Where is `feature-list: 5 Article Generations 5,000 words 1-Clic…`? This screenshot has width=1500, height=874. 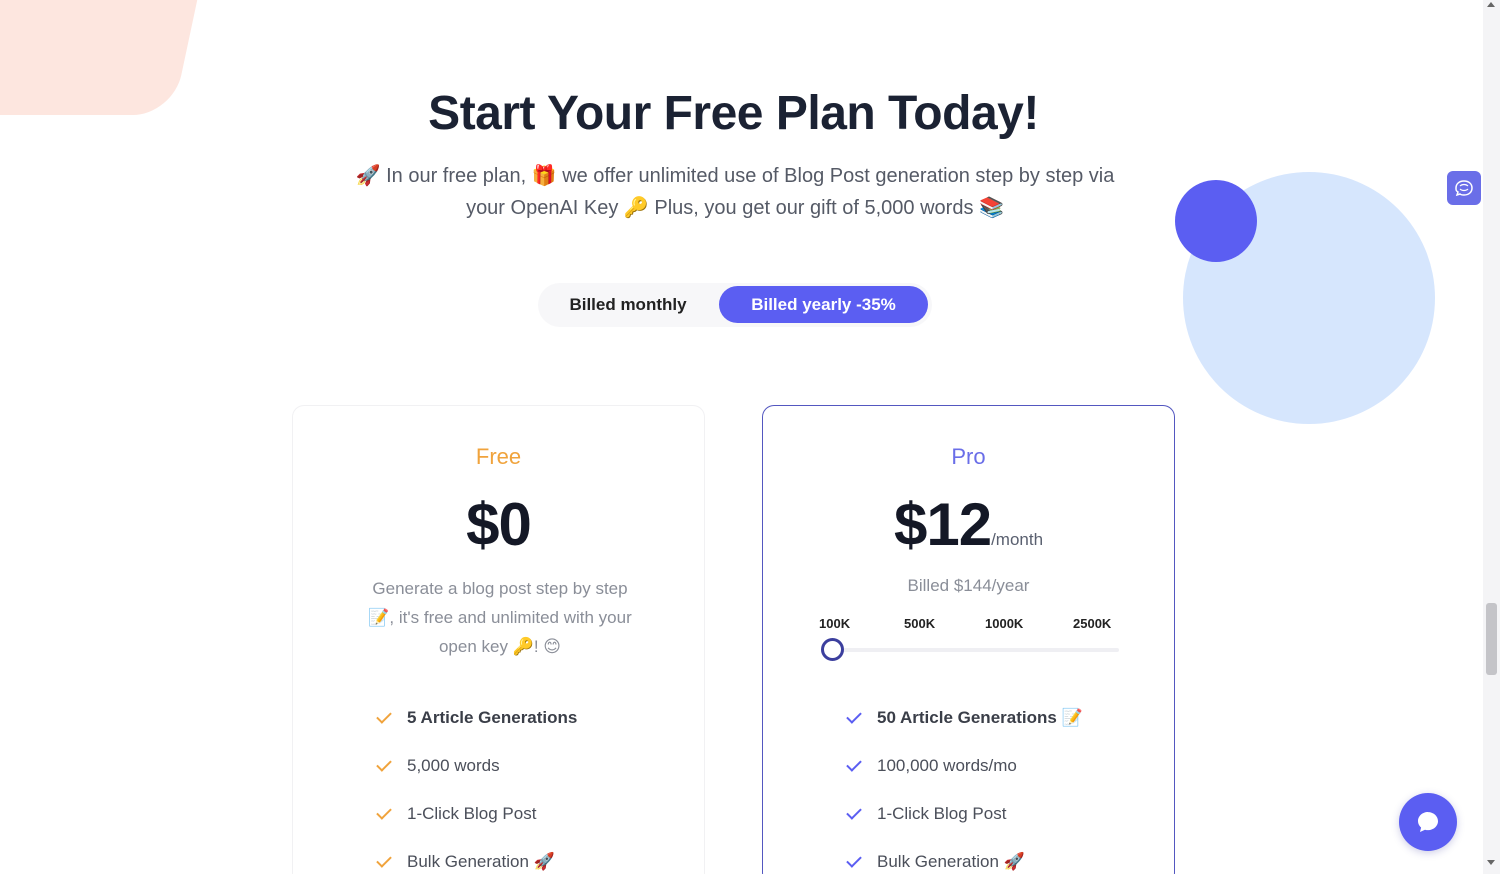 feature-list: 5 Article Generations 5,000 words 1-Clic… is located at coordinates (477, 784).